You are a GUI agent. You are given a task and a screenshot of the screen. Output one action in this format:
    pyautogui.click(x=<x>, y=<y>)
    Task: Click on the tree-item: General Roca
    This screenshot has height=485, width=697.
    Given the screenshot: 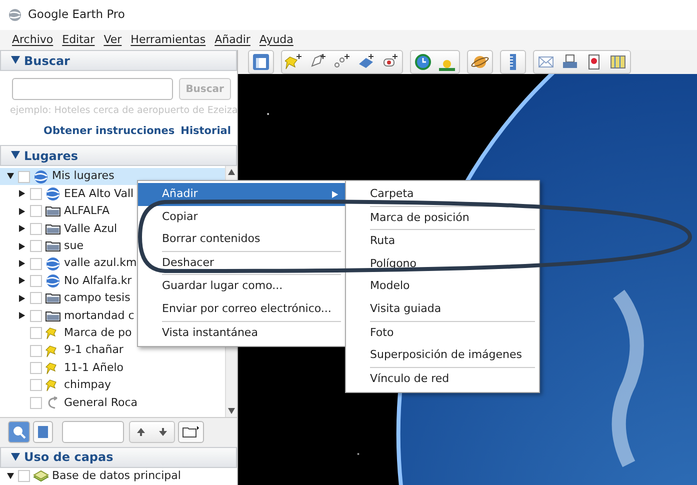 What is the action you would take?
    pyautogui.click(x=112, y=403)
    